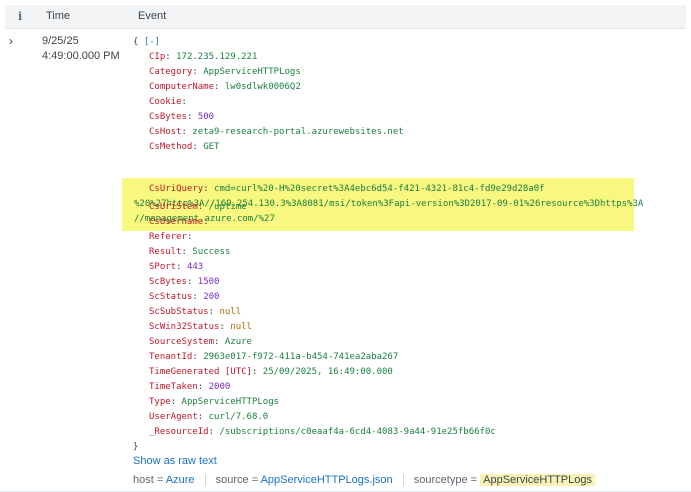 The height and width of the screenshot is (492, 691). Describe the element at coordinates (184, 327) in the screenshot. I see `field-key: ScWin32Status` at that location.